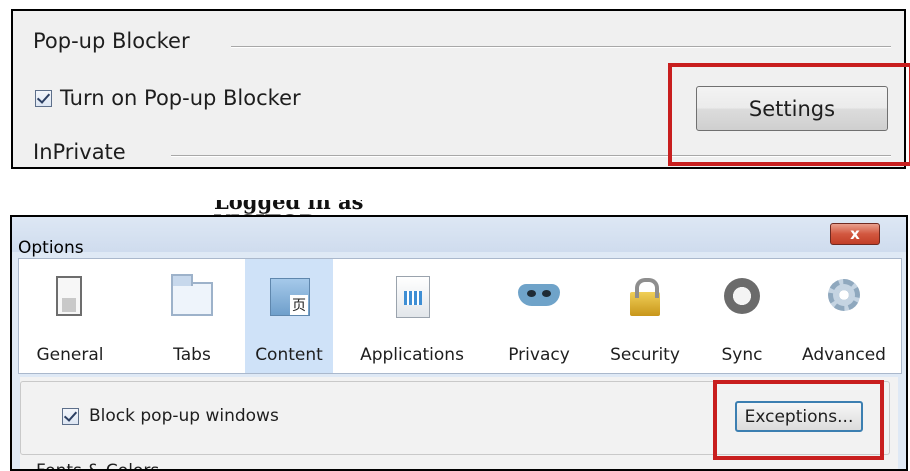 The height and width of the screenshot is (471, 910). Describe the element at coordinates (111, 41) in the screenshot. I see `popup-blocker-group-title: Pop-up Blocker` at that location.